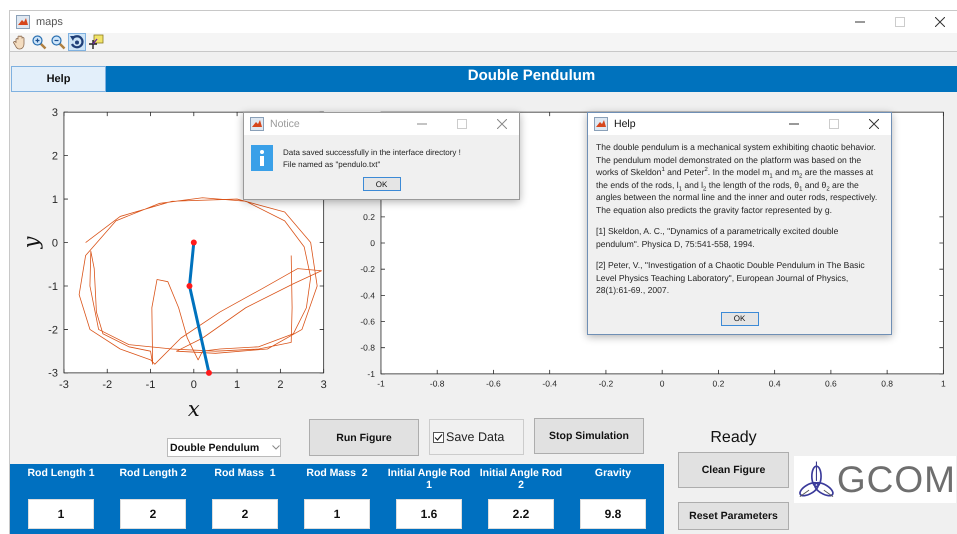 The height and width of the screenshot is (534, 957). I want to click on axis-label: x, so click(194, 408).